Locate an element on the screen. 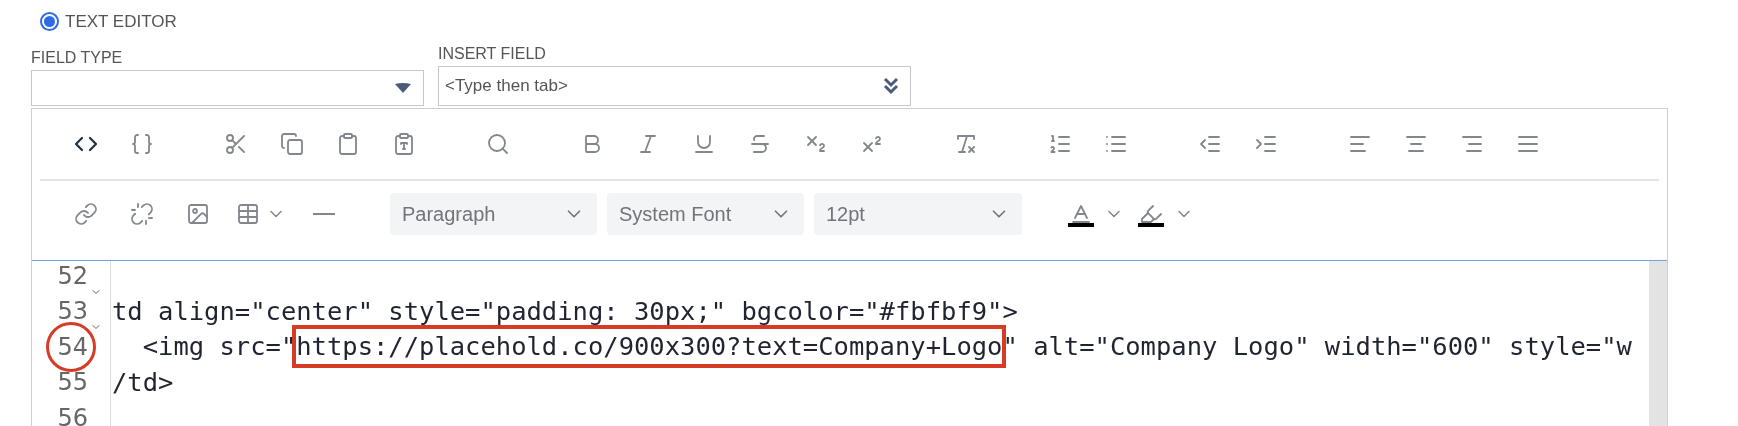 This screenshot has width=1738, height=426. copy-icon is located at coordinates (292, 144).